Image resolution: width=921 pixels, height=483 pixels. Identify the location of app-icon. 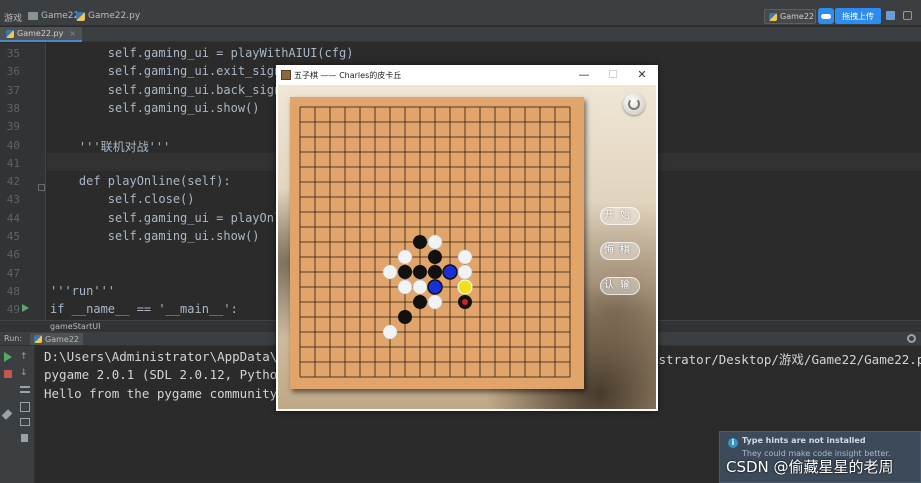
(286, 75).